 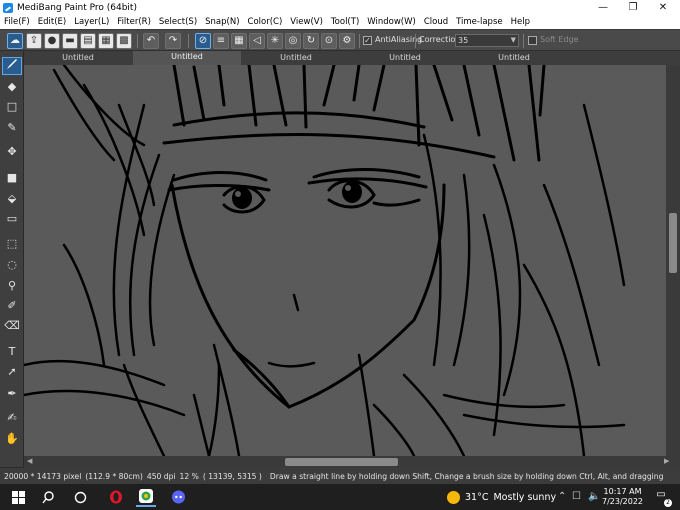 I want to click on task-view-icon, so click(x=80, y=497).